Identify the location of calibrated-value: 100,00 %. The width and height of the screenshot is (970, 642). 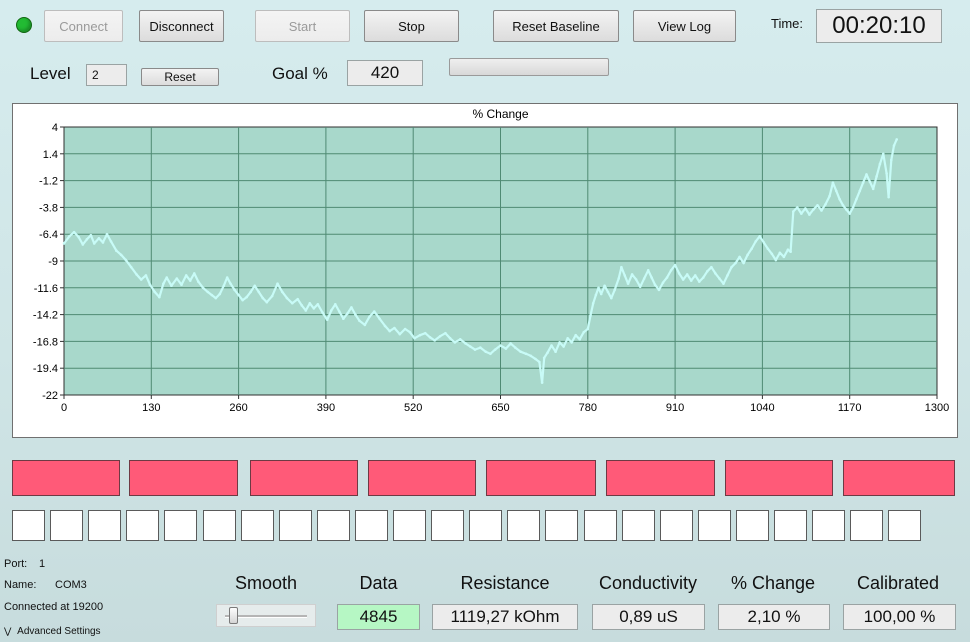
(899, 617).